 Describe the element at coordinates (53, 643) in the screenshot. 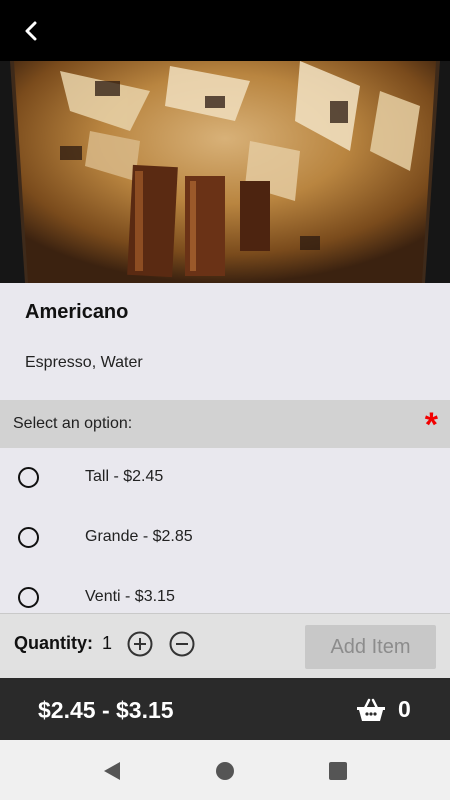

I see `quantity-label: Quantity:` at that location.